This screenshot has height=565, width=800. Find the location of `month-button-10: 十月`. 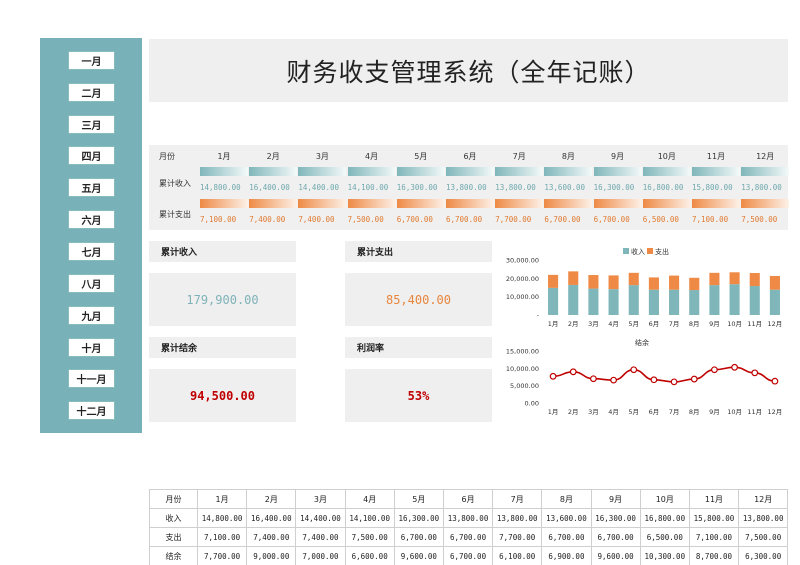

month-button-10: 十月 is located at coordinates (91, 347).